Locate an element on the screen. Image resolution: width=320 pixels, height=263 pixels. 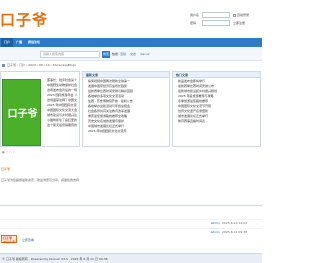
intro-text: 口子爷为您提供最新资讯，欢迎浏览与分享，感谢您的支持 is located at coordinates (40, 180).